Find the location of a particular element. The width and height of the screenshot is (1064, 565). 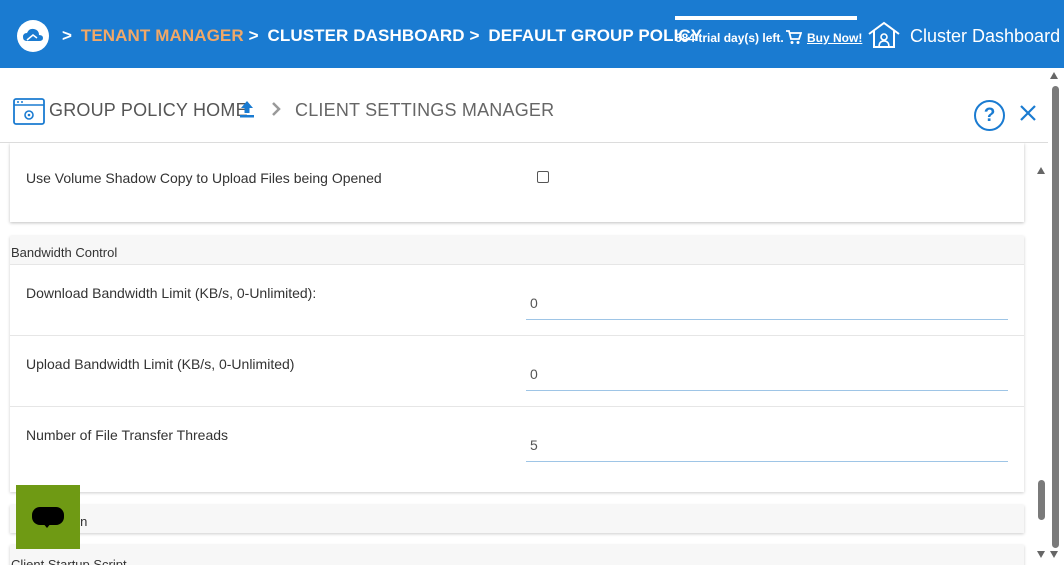

chevron-right-icon is located at coordinates (276, 109).